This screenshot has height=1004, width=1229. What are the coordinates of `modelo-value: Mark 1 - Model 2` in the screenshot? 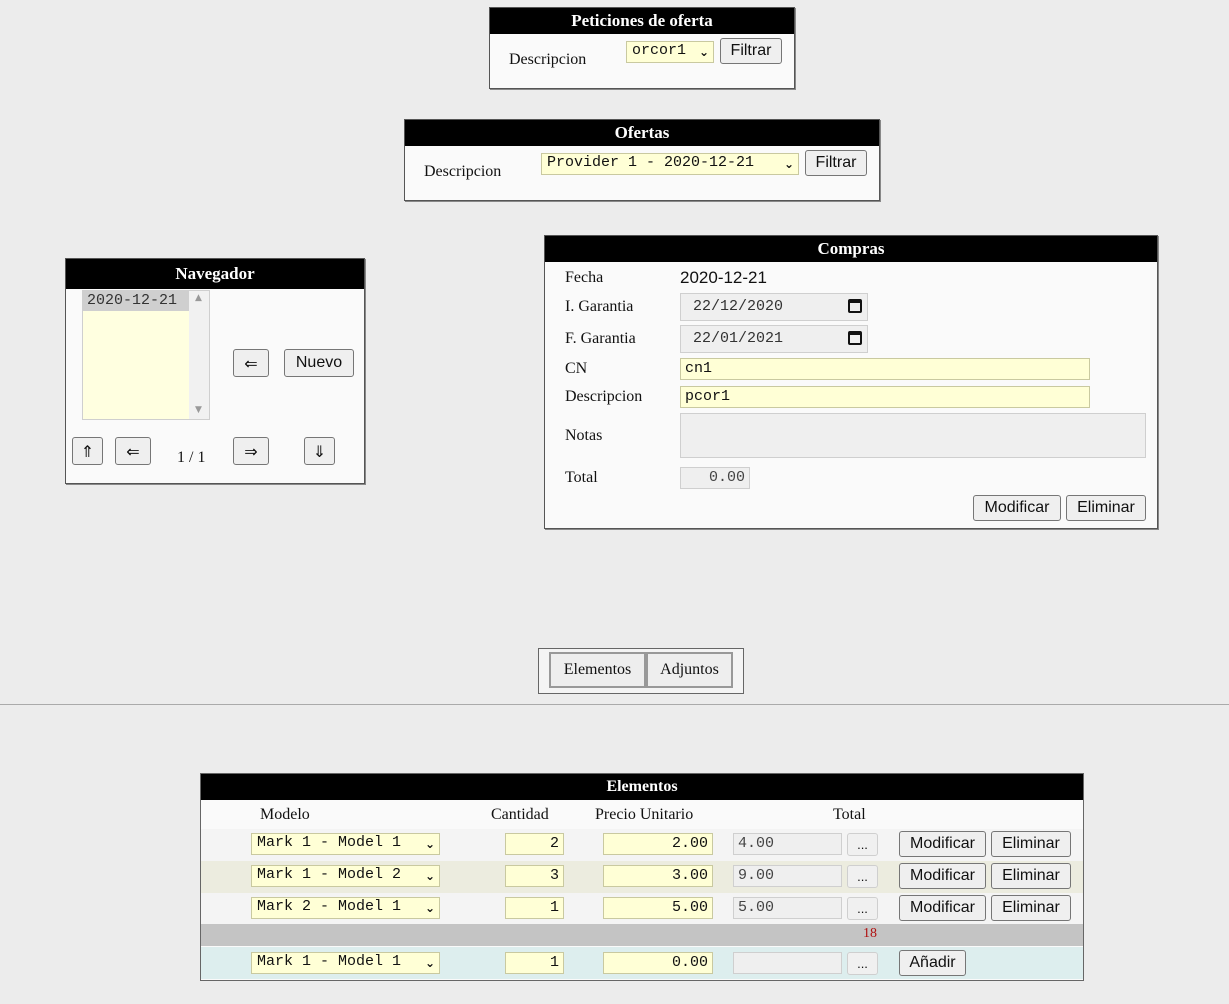 It's located at (329, 874).